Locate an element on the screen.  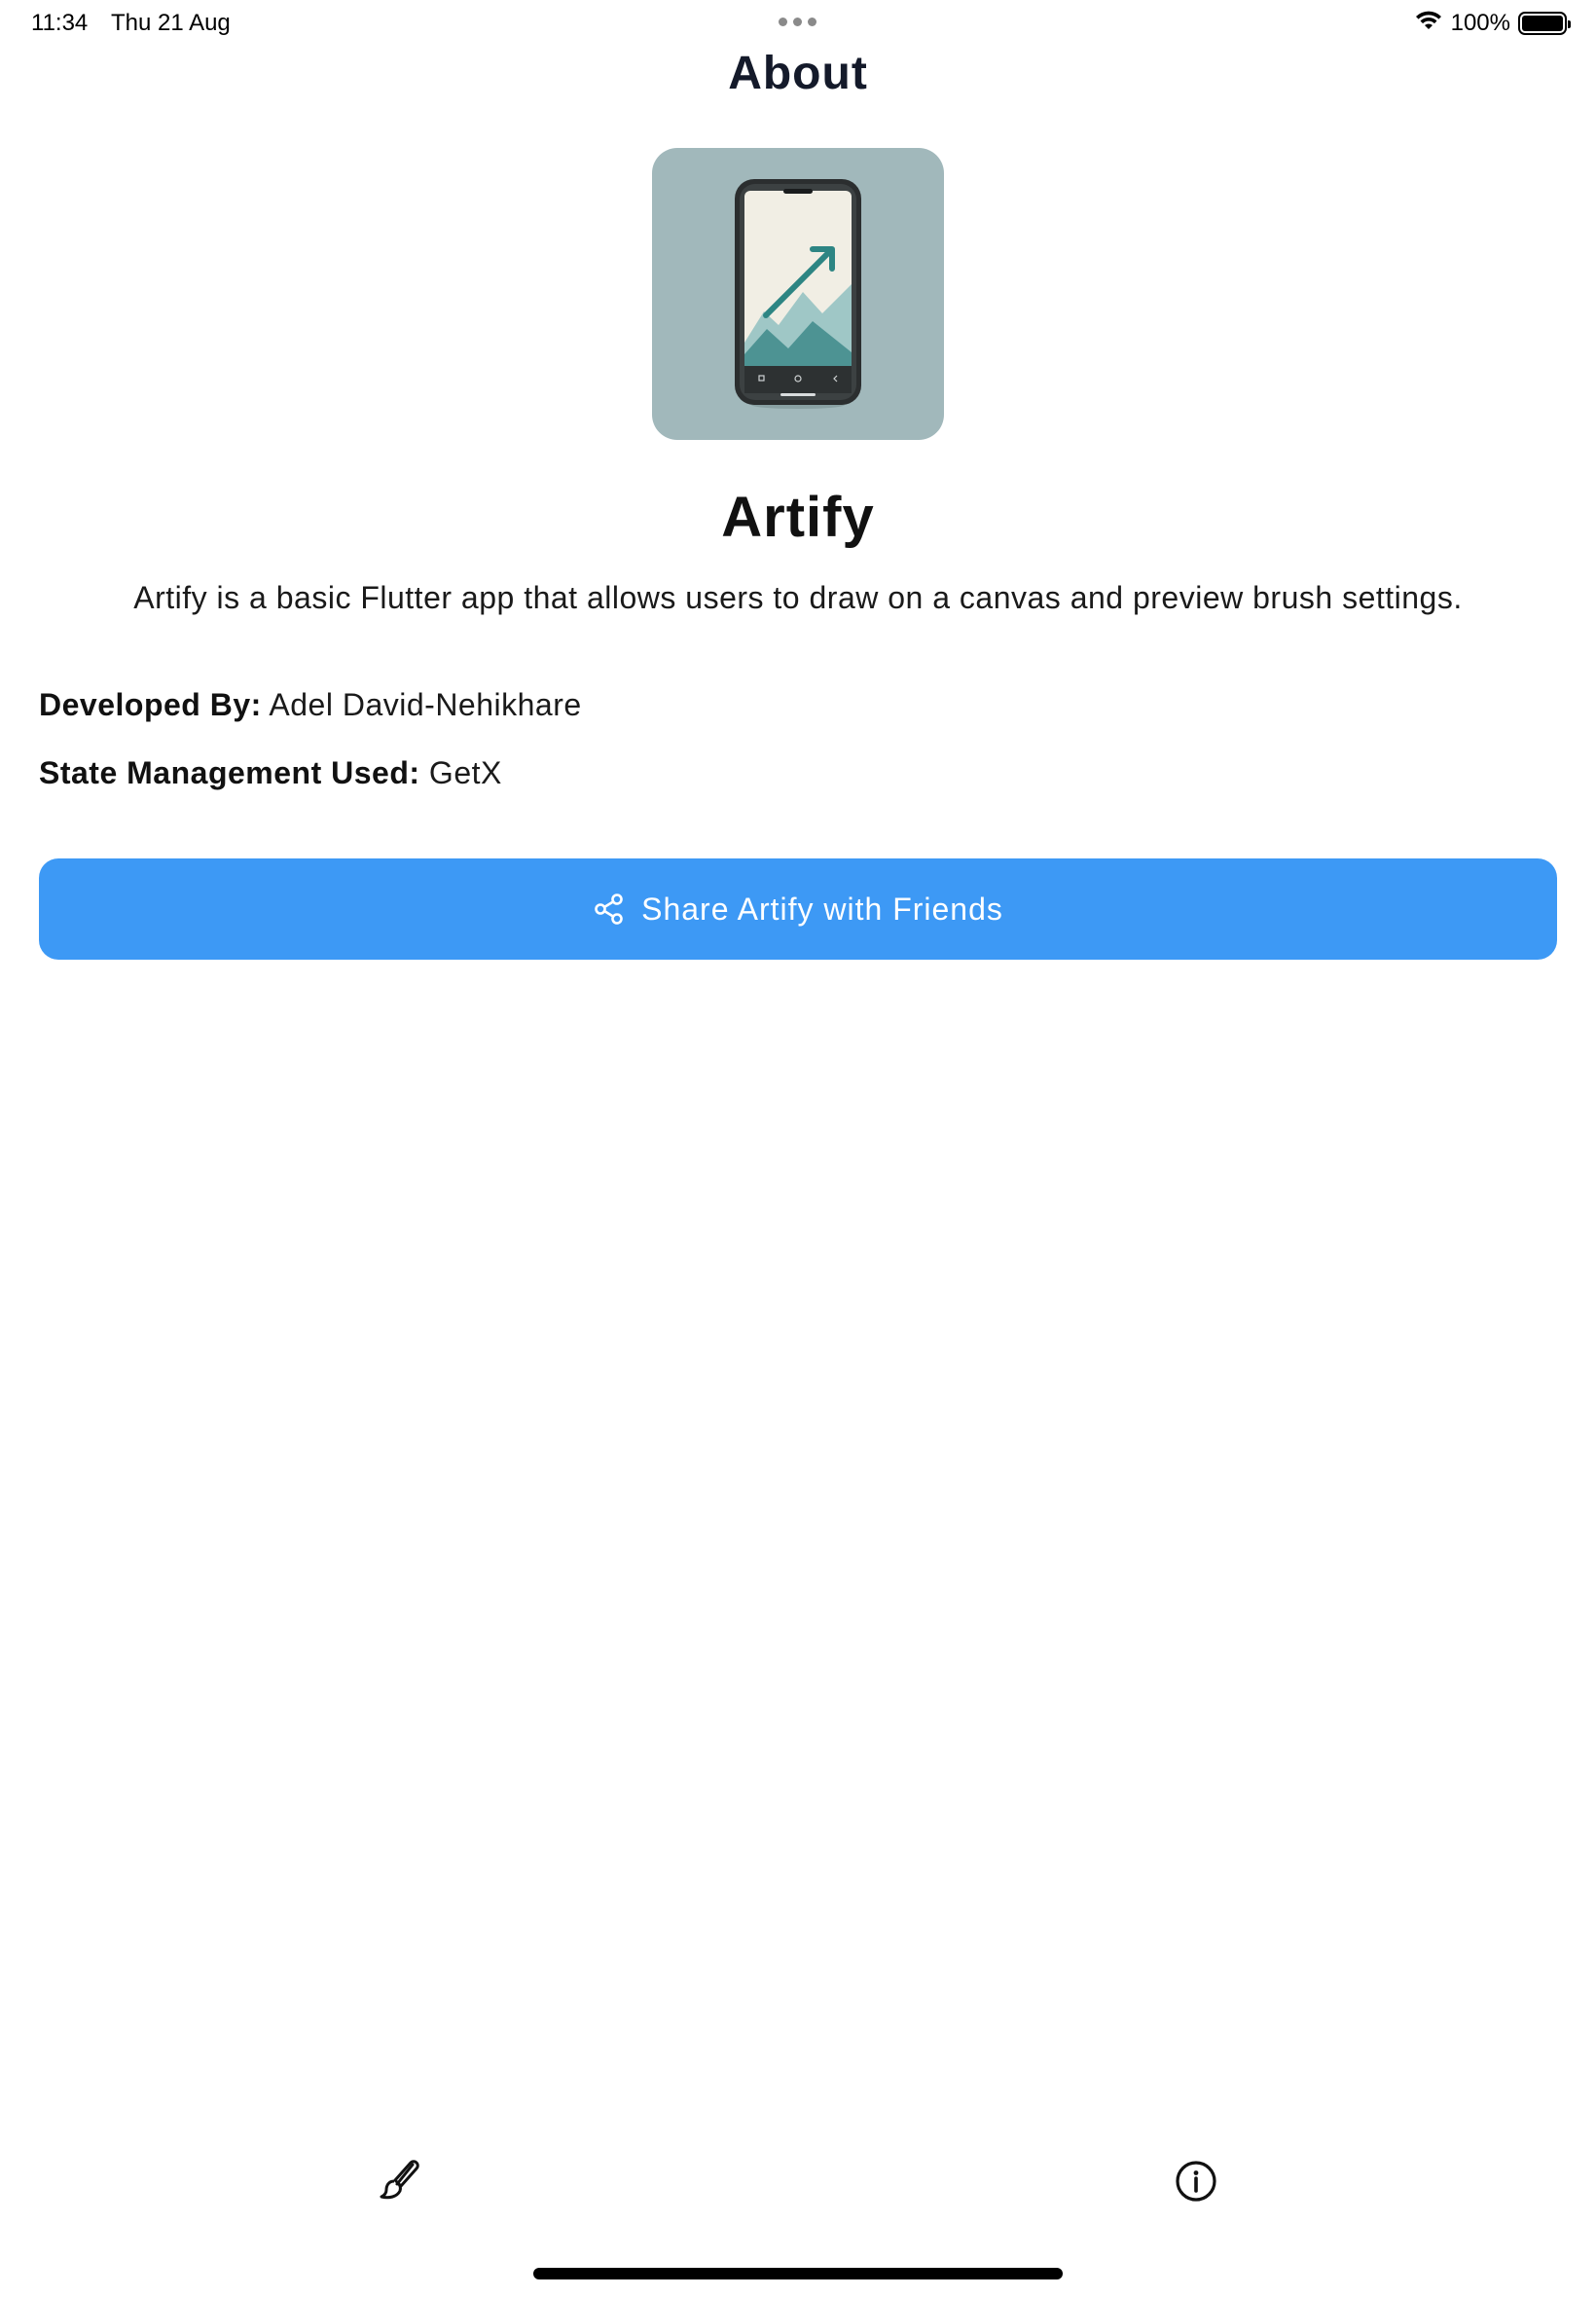
home-indicator is located at coordinates (798, 2273).